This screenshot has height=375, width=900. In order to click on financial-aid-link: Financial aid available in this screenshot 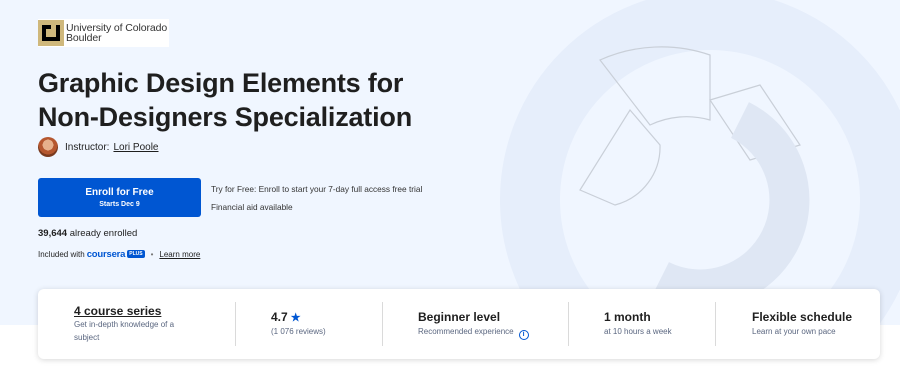, I will do `click(252, 207)`.